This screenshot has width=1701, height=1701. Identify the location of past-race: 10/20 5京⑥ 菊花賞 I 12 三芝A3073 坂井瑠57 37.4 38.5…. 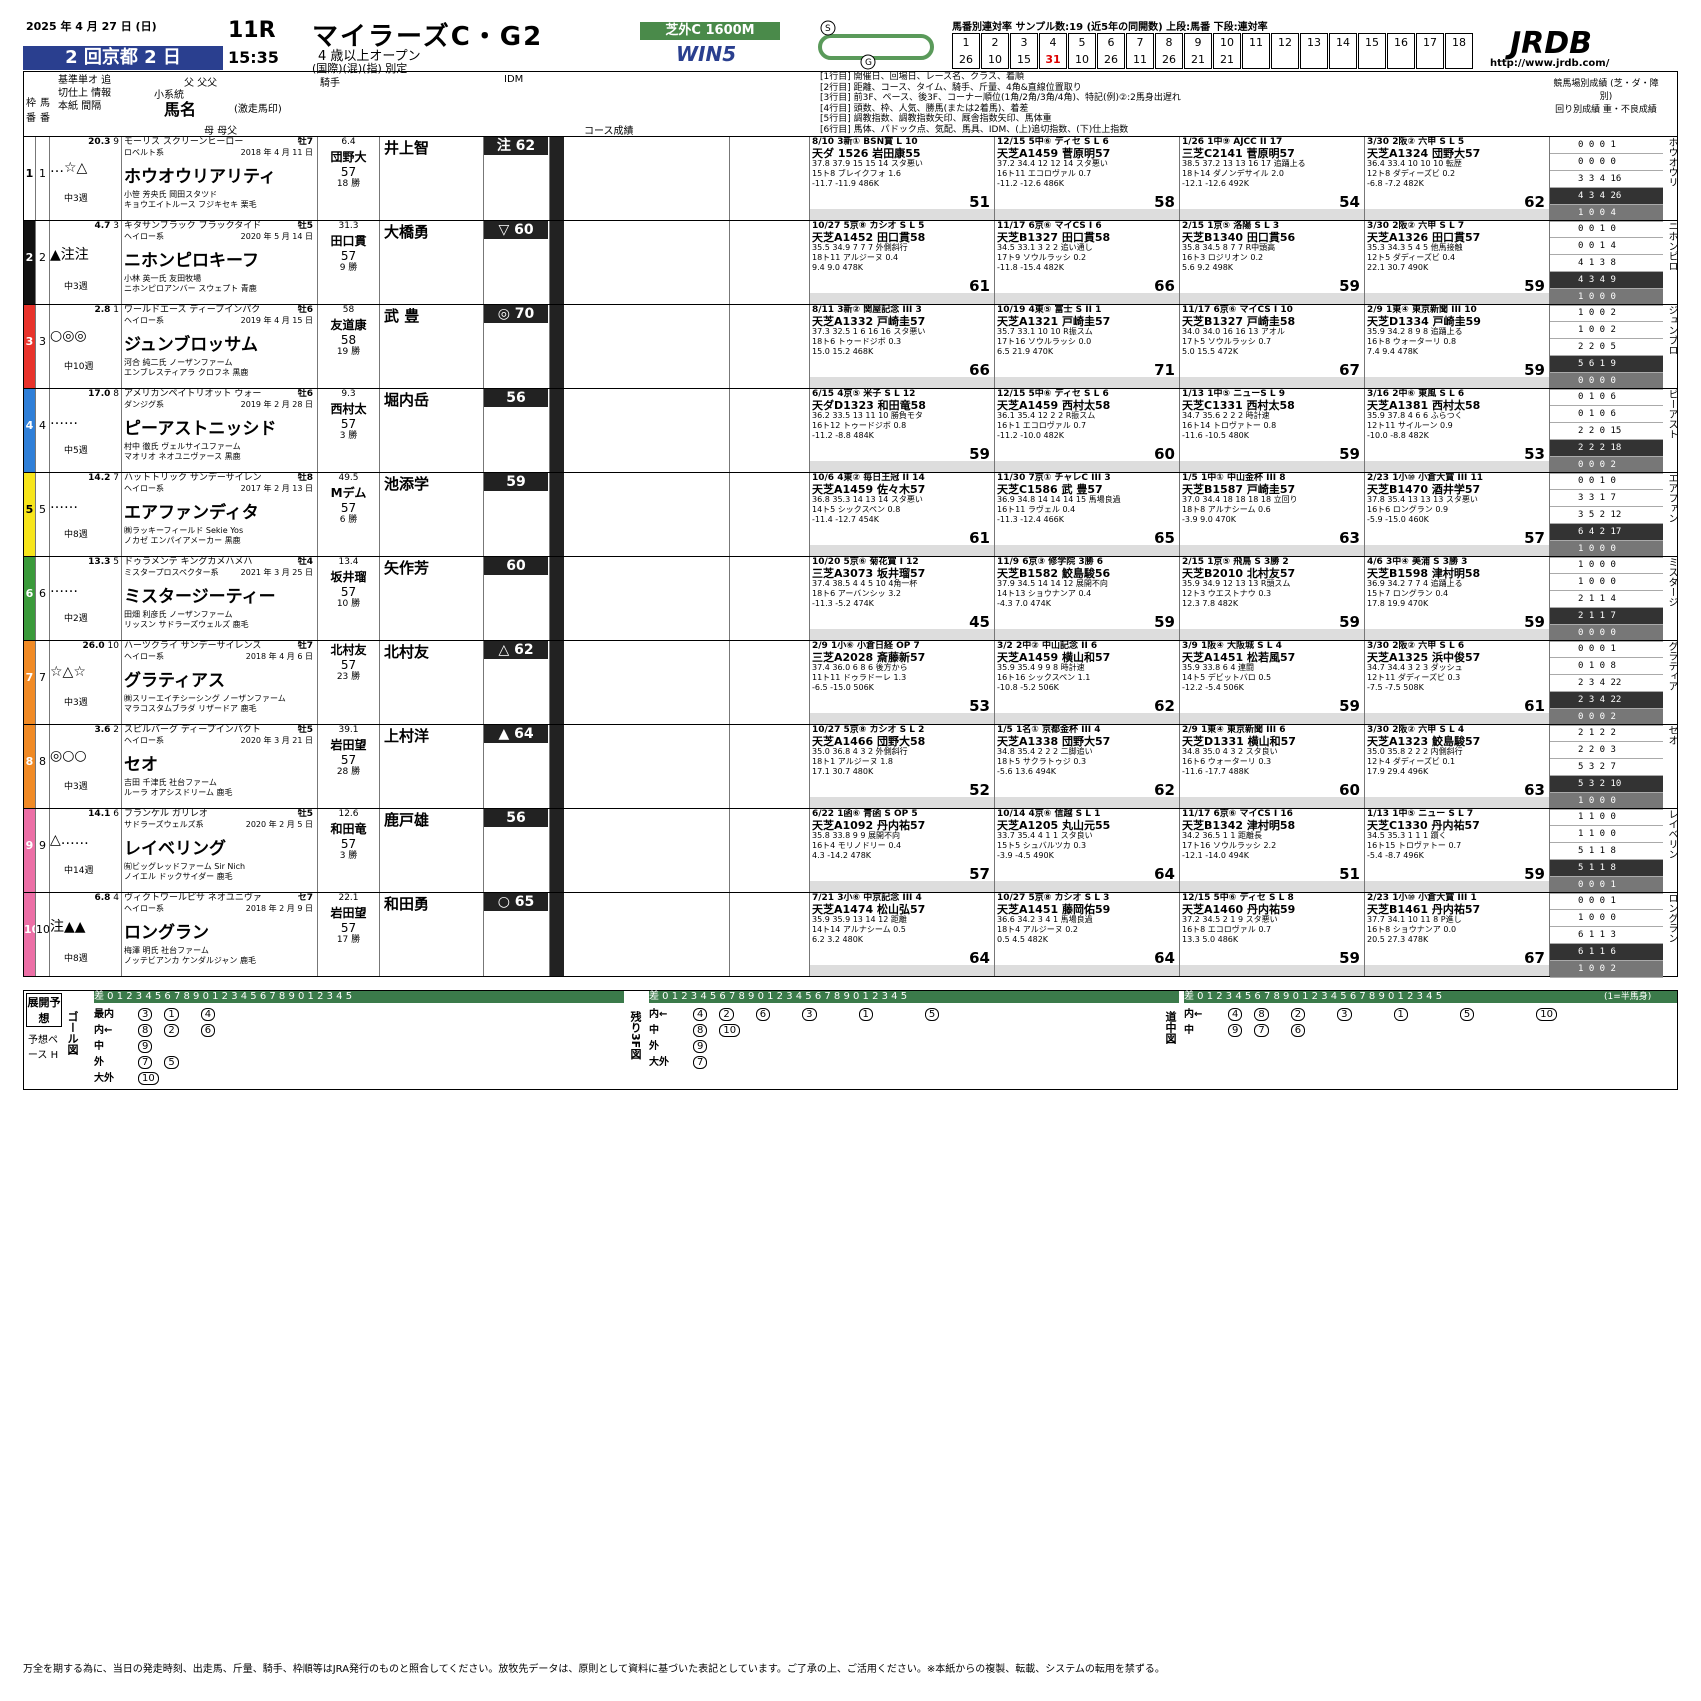
(902, 598).